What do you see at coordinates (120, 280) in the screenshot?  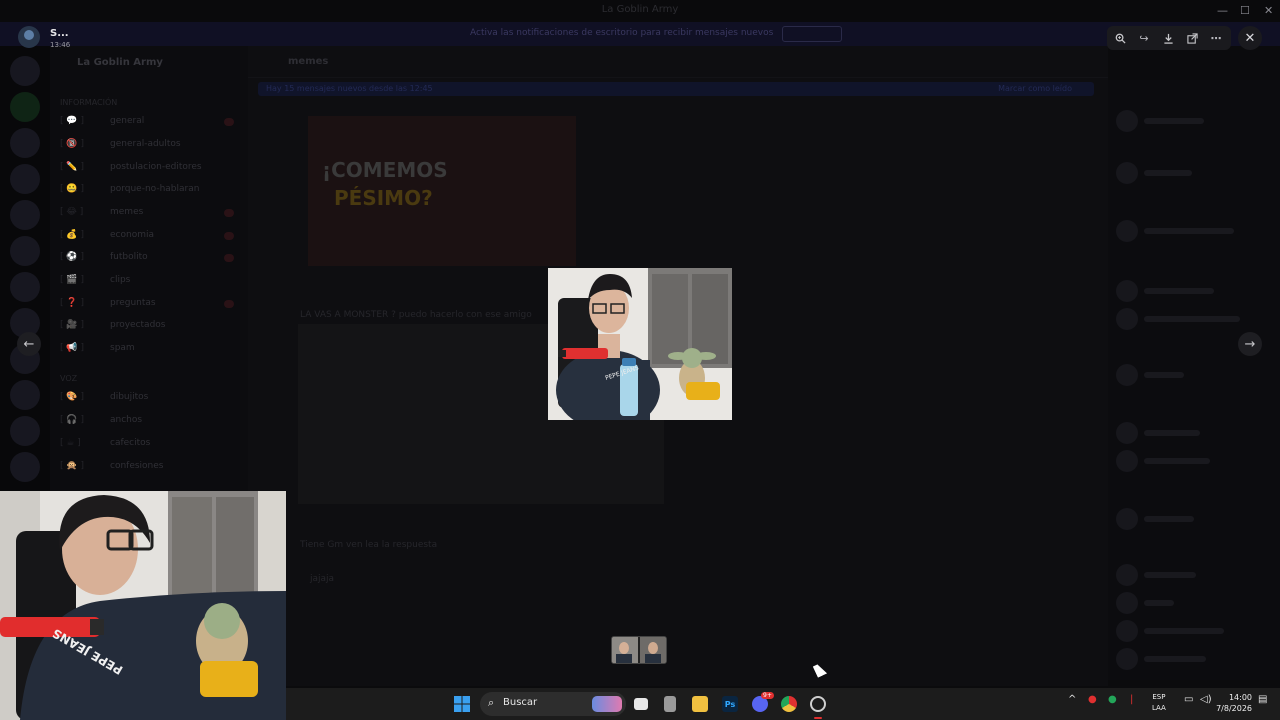 I see `channel-label: clips` at bounding box center [120, 280].